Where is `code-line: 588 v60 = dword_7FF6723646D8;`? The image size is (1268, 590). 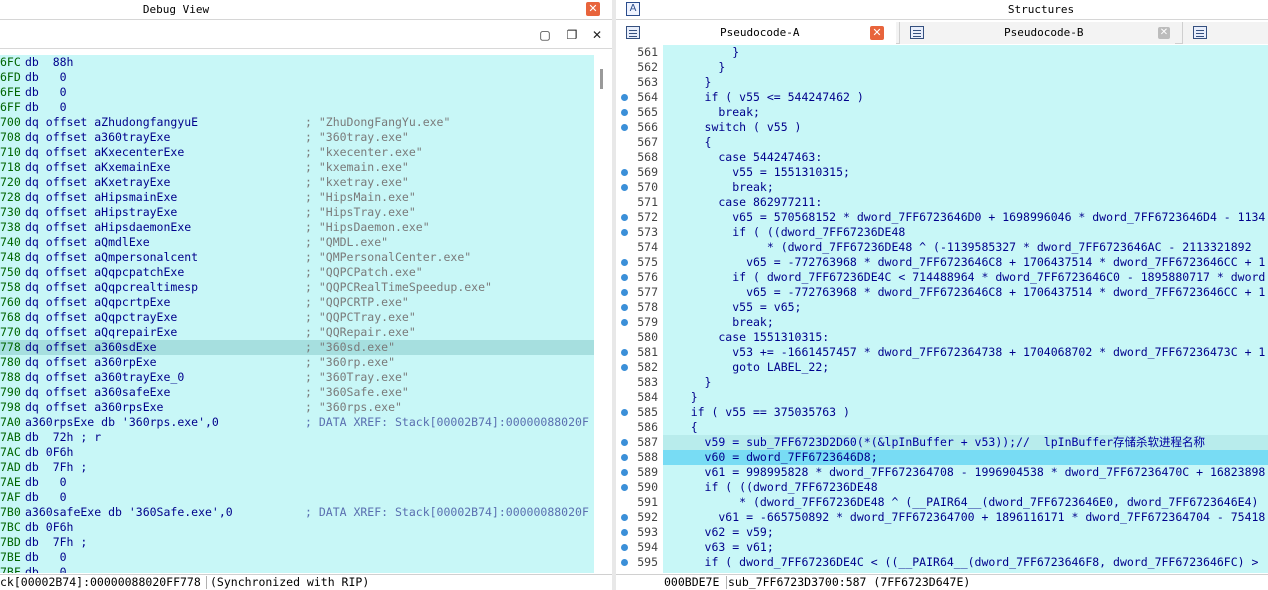 code-line: 588 v60 = dword_7FF6723646D8; is located at coordinates (942, 457).